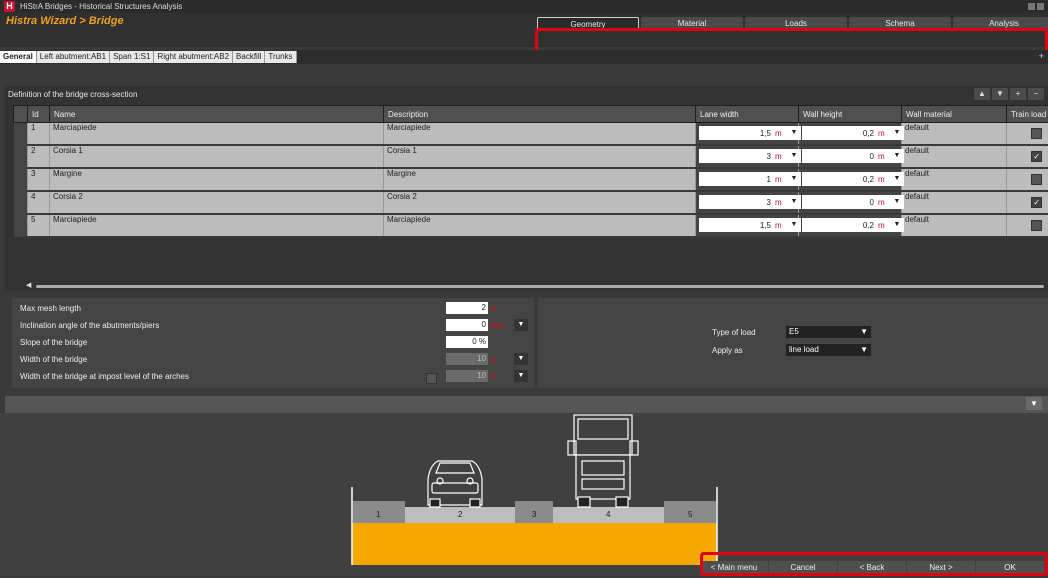 This screenshot has width=1048, height=578. Describe the element at coordinates (217, 114) in the screenshot. I see `column-header-name: Name` at that location.